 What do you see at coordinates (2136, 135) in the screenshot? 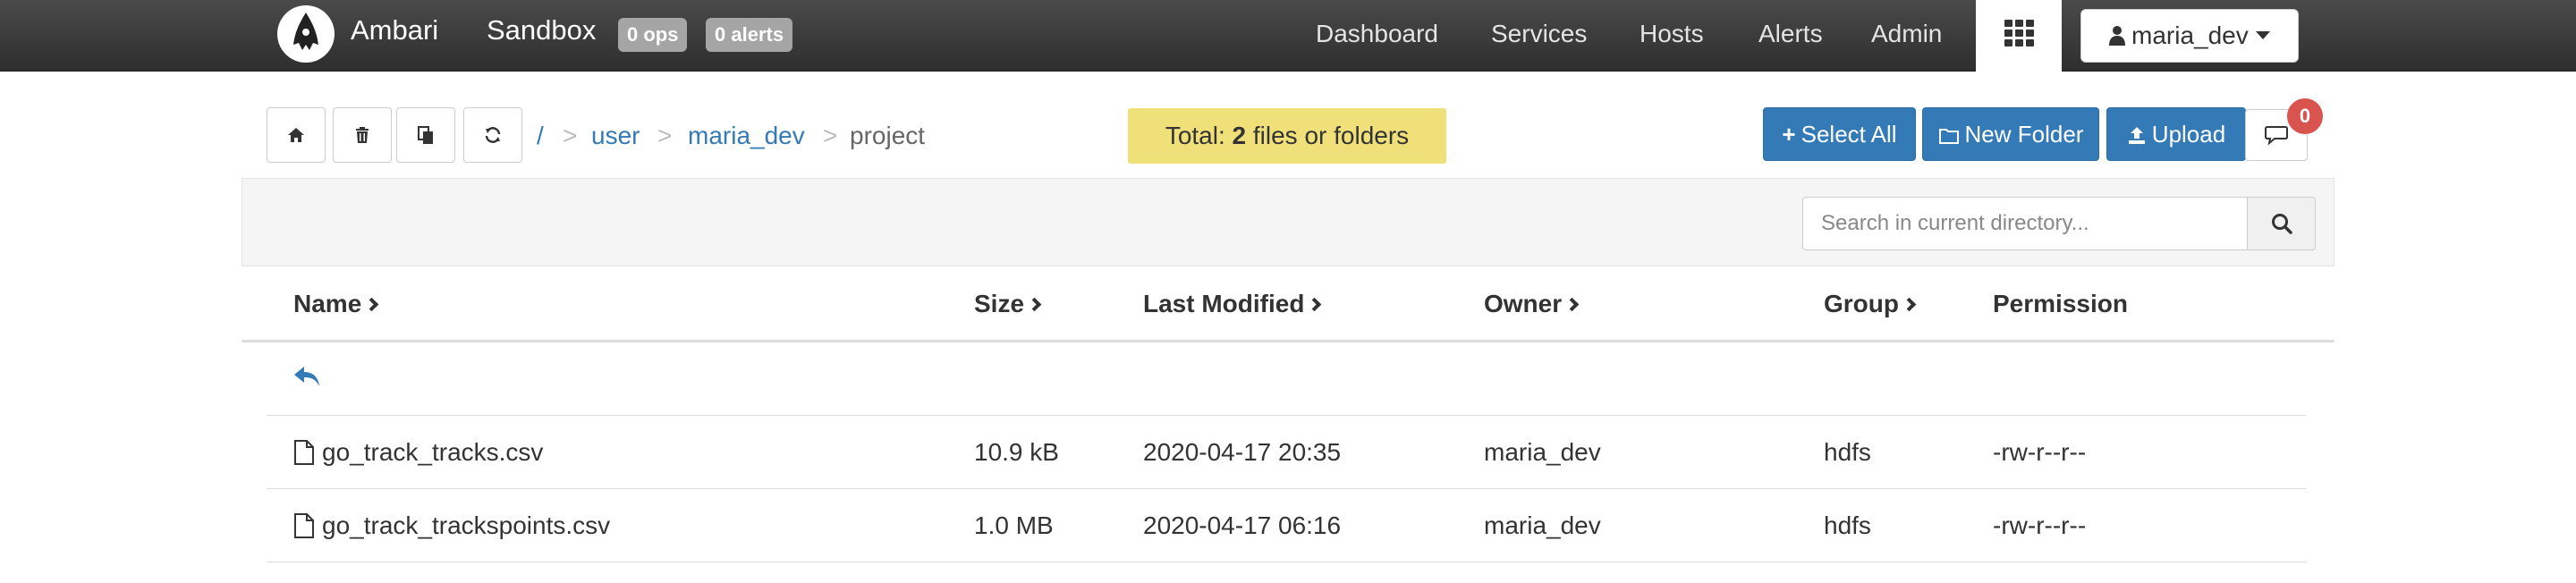
I see `upload-icon` at bounding box center [2136, 135].